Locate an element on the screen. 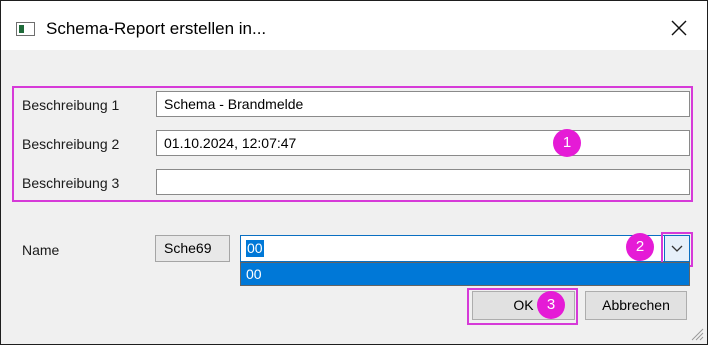  dropdown-option: 00 is located at coordinates (465, 274).